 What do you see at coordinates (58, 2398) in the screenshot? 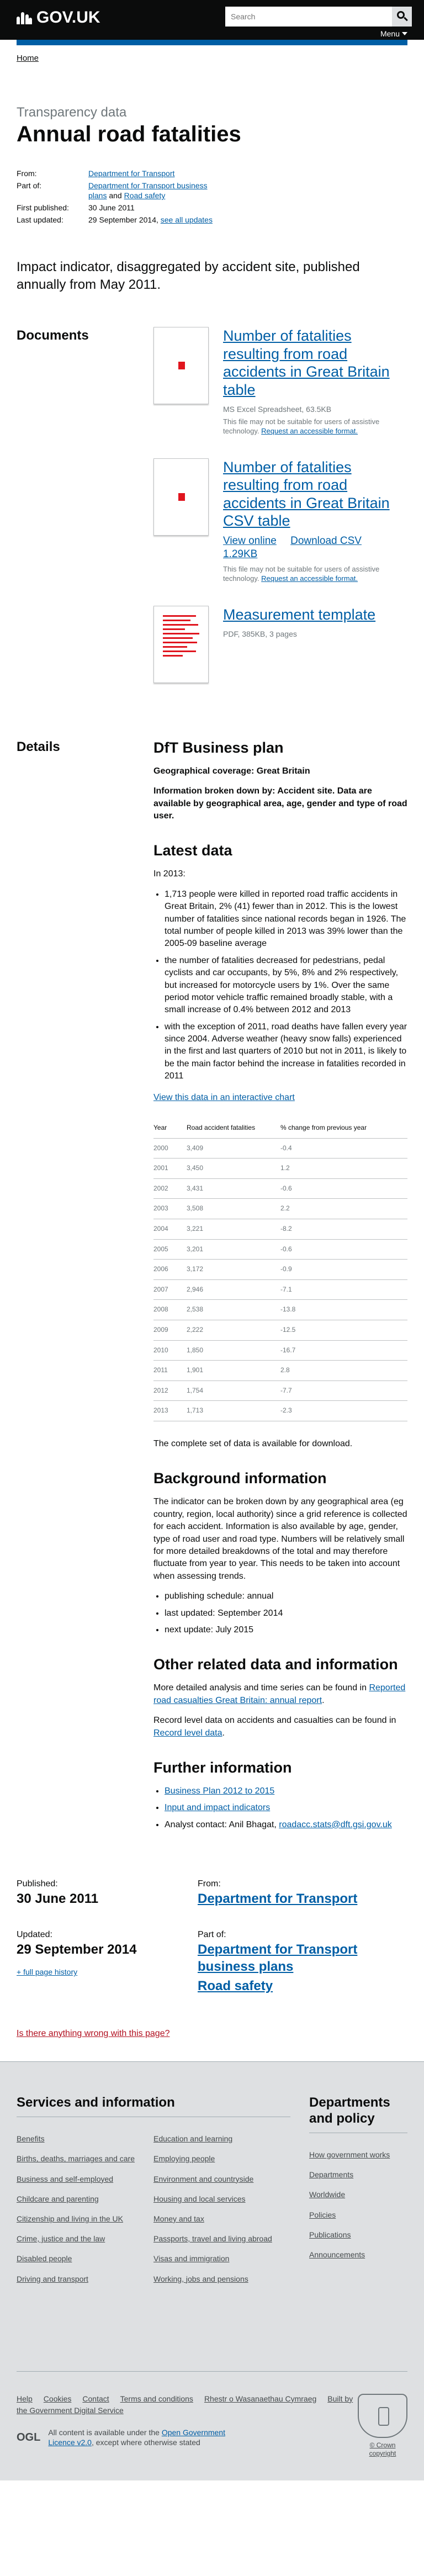
I see `footer-meta-link: Cookies` at bounding box center [58, 2398].